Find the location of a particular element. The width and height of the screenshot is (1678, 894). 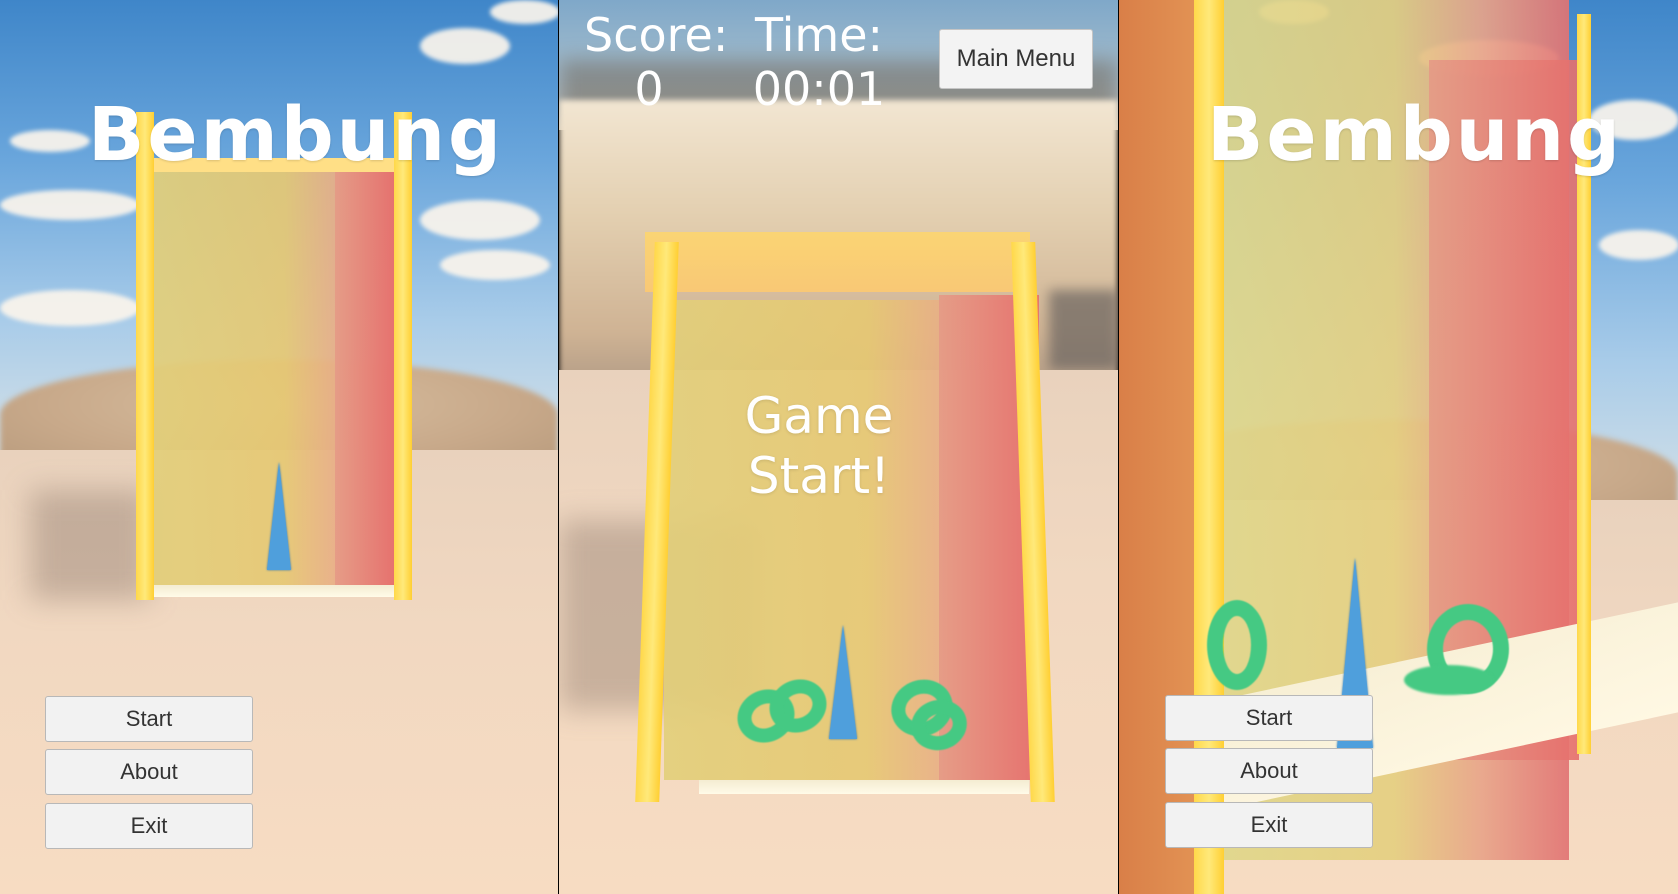

score-label: Score: is located at coordinates (656, 35).